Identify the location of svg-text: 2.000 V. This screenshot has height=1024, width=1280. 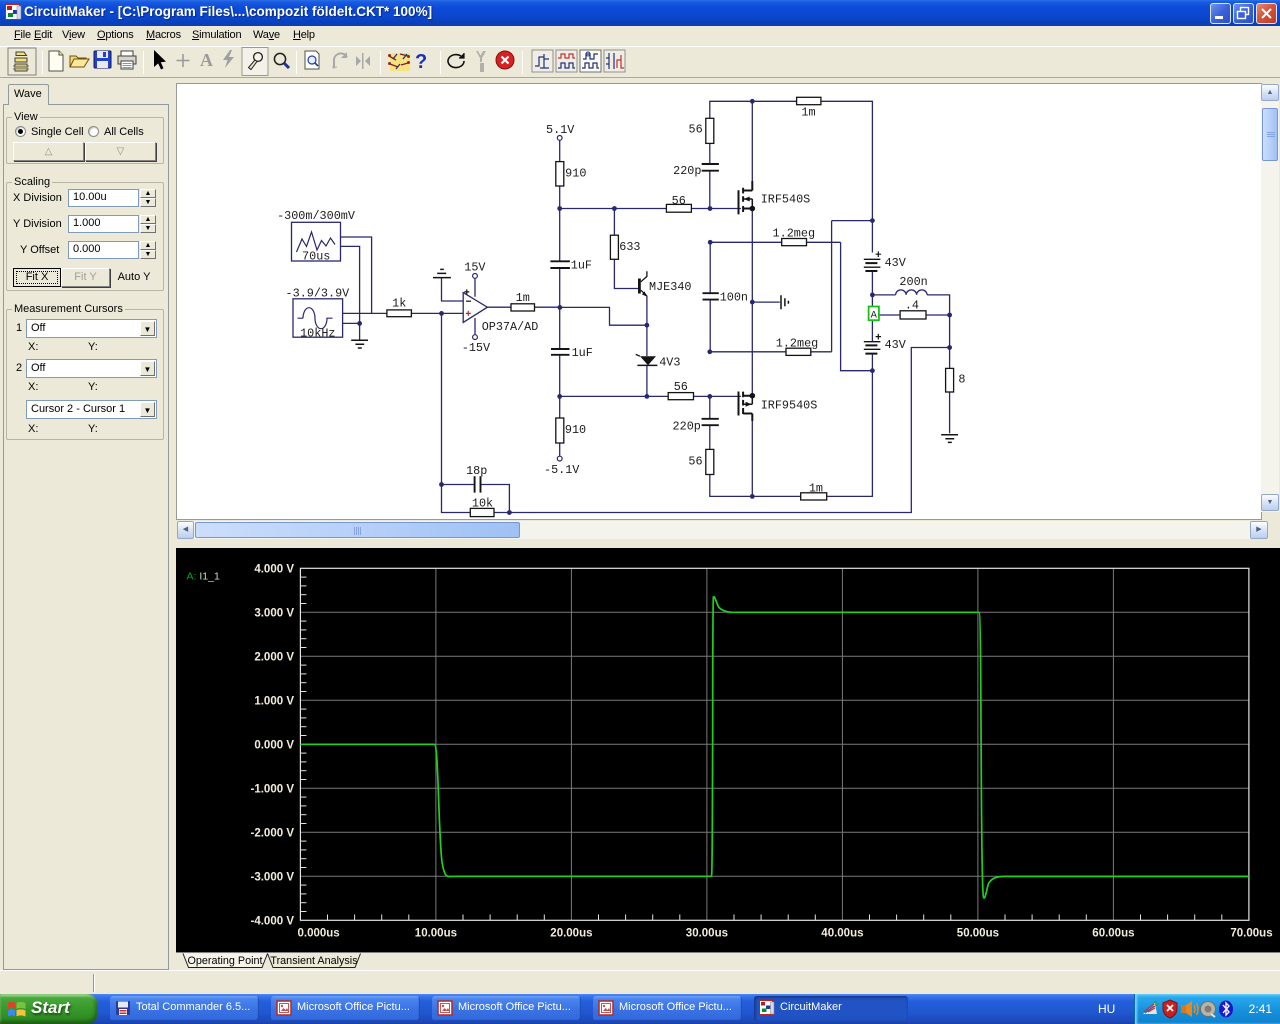
(274, 658).